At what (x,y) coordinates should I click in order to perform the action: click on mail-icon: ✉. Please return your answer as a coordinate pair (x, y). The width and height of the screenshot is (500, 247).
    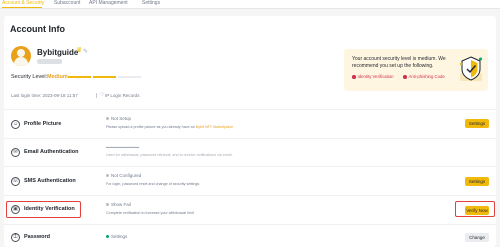
    Looking at the image, I should click on (15, 152).